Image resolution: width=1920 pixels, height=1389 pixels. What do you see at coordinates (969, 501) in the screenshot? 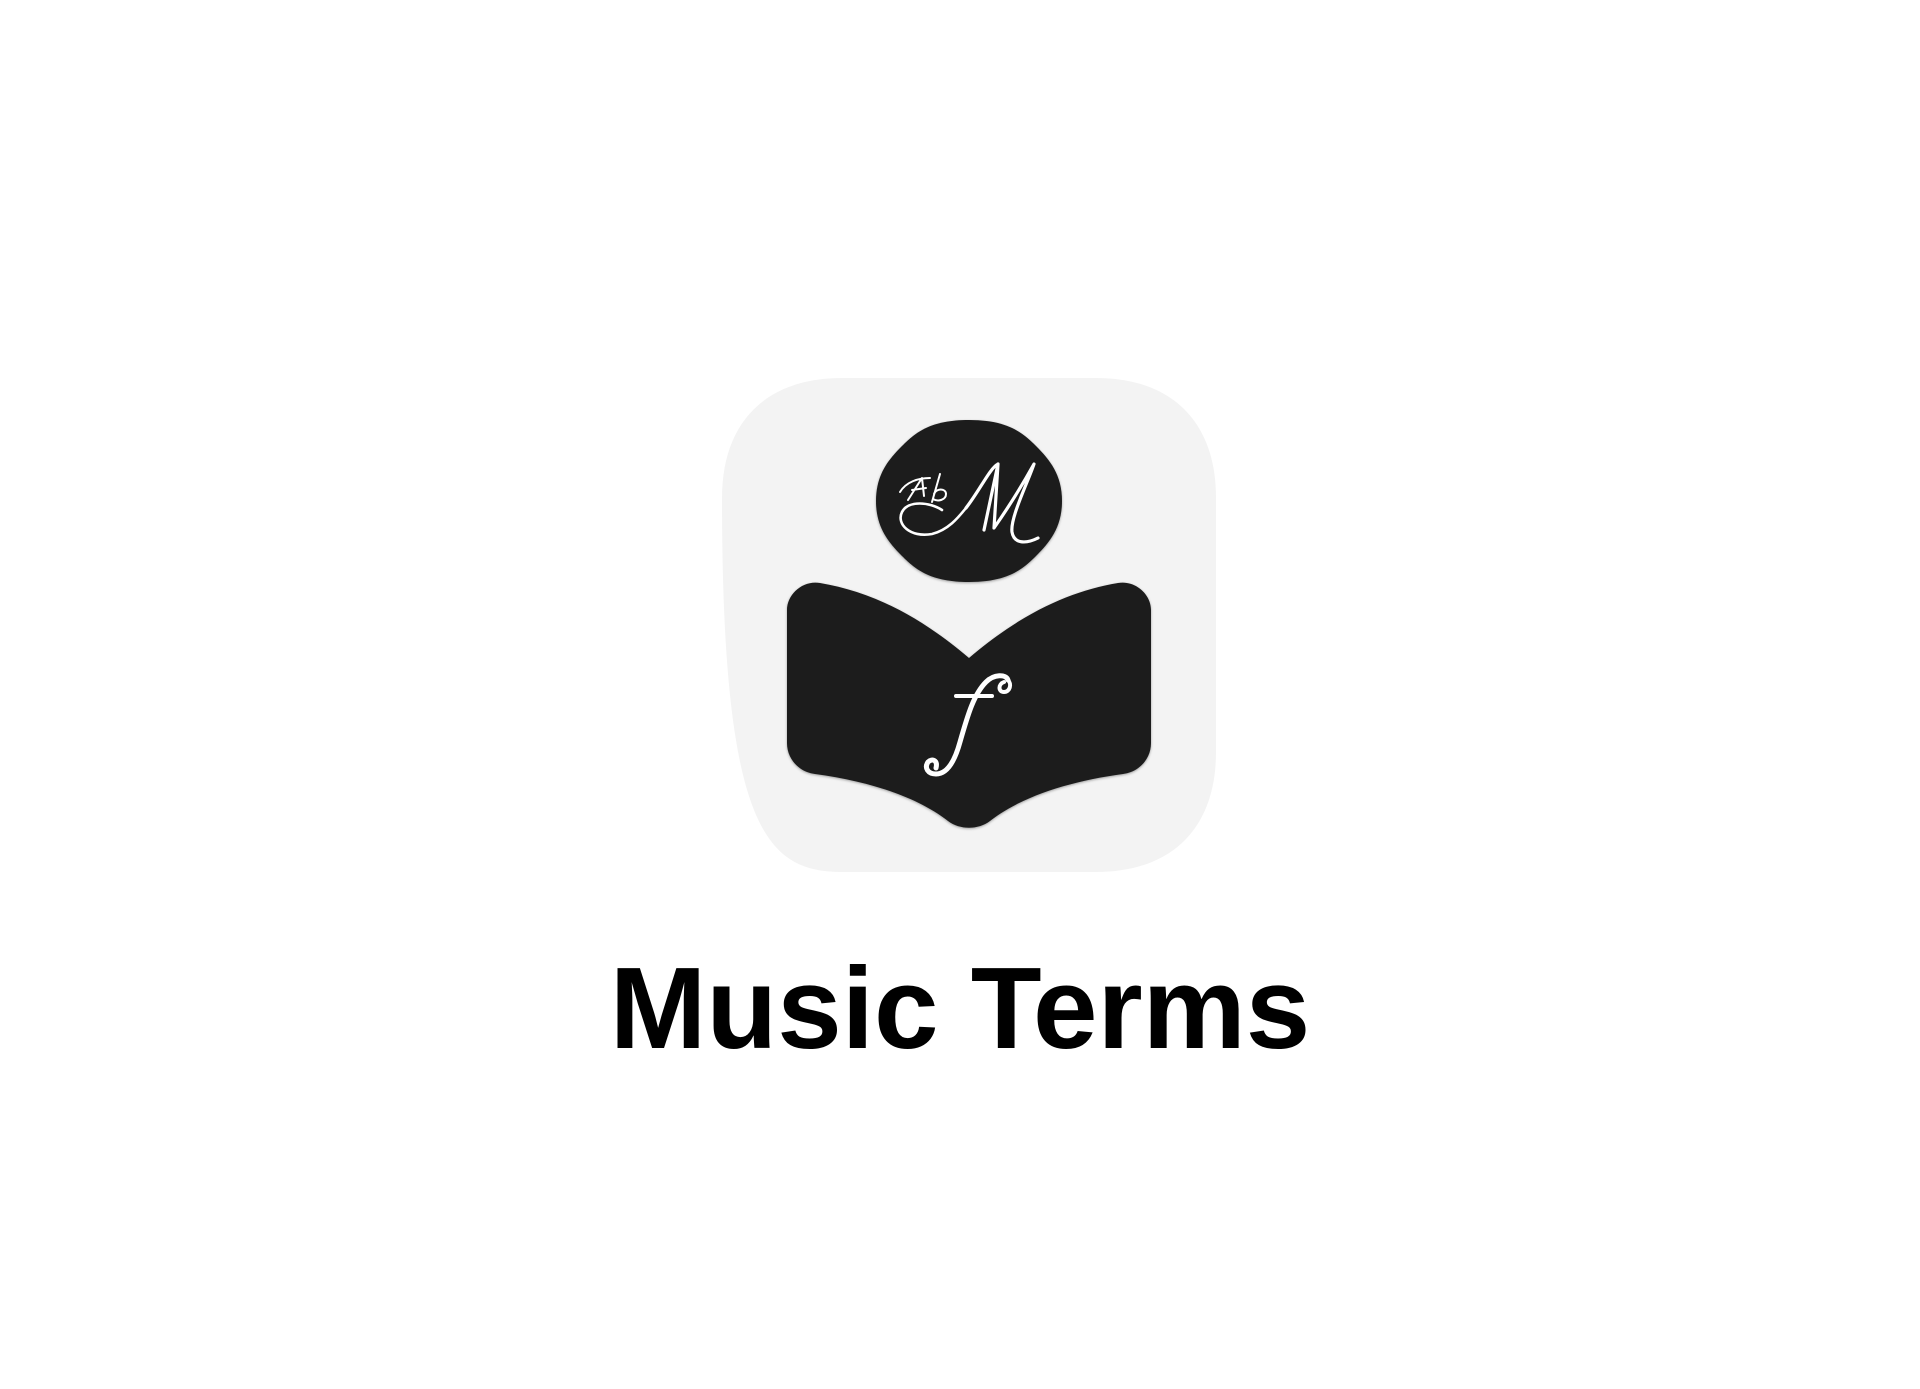
I see `monogram-badge` at bounding box center [969, 501].